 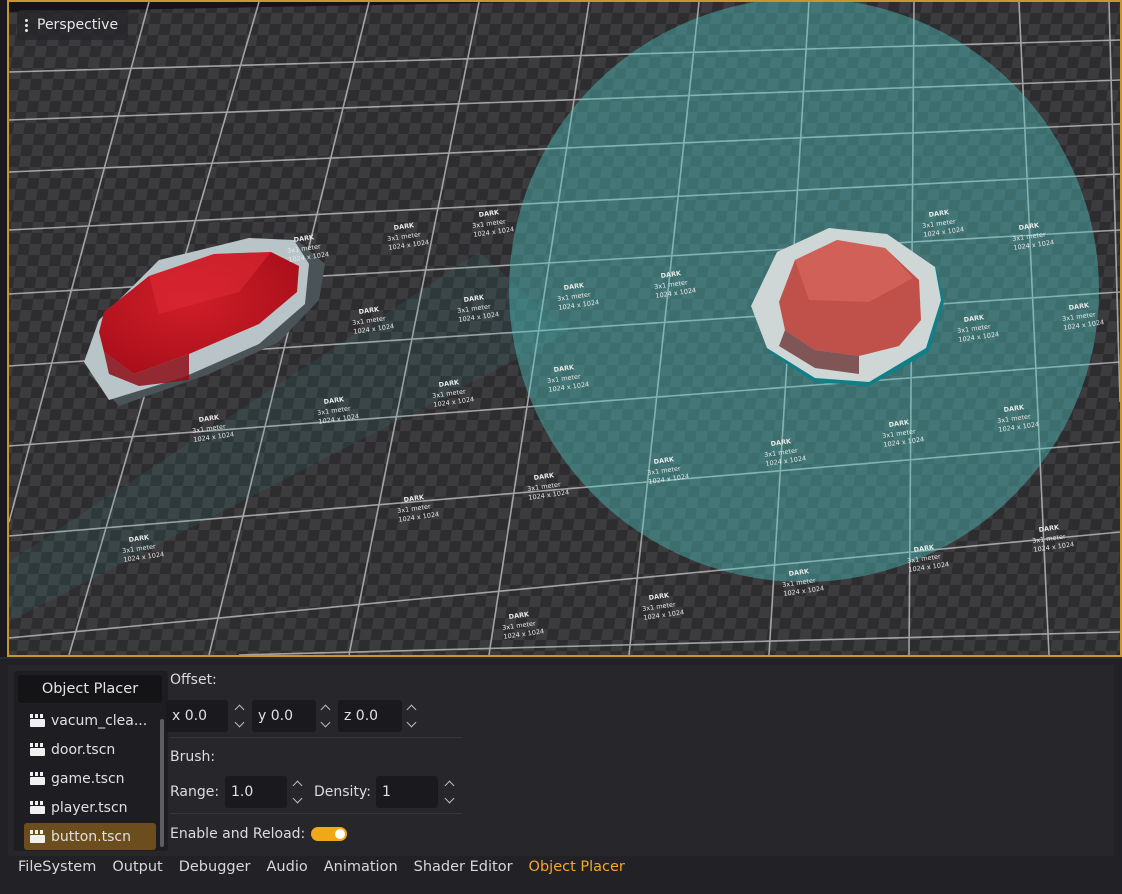 I want to click on tree-item-label: door.tscn, so click(x=83, y=749).